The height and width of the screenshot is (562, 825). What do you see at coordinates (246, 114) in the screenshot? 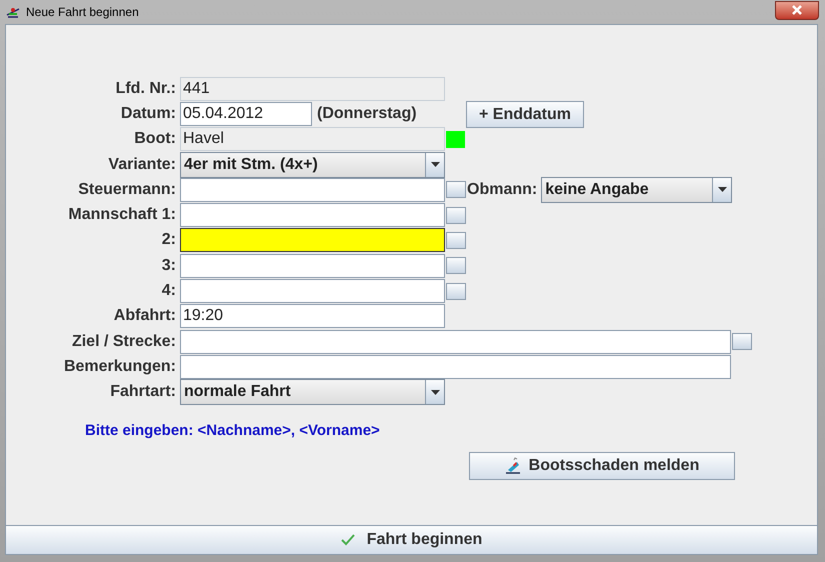
I see `date-field: 05.04.2012` at bounding box center [246, 114].